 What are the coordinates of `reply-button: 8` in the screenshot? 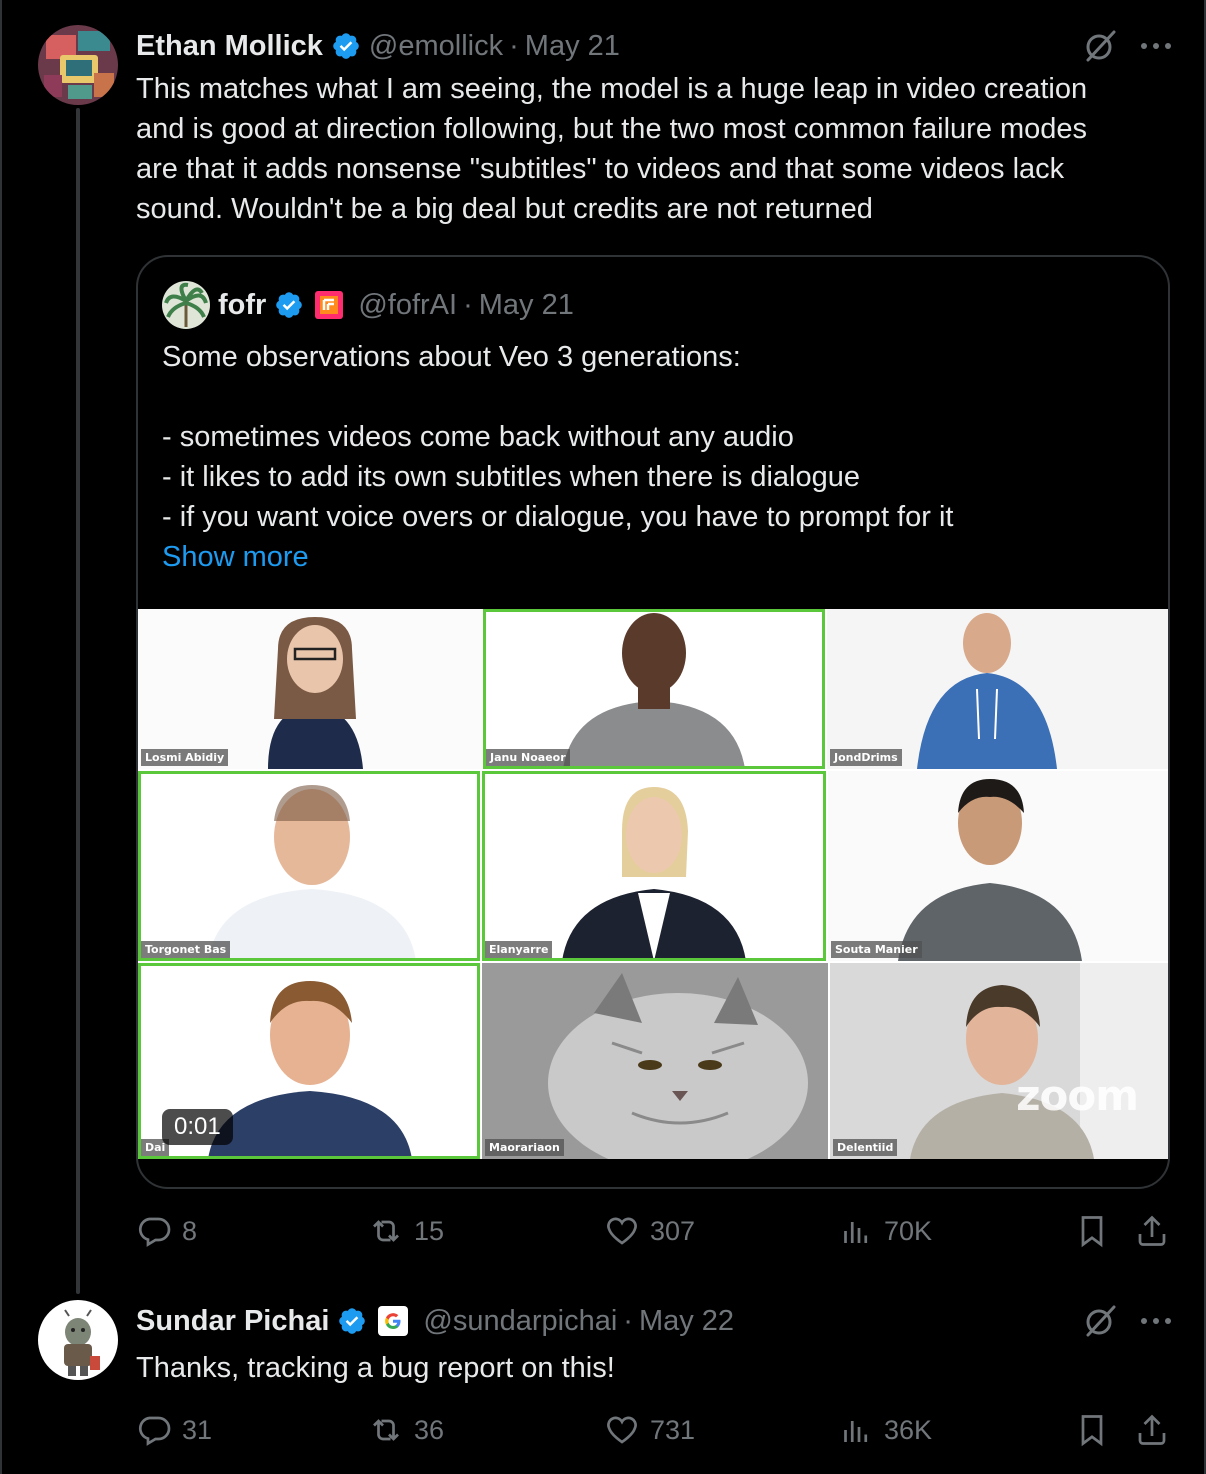 It's located at (166, 1231).